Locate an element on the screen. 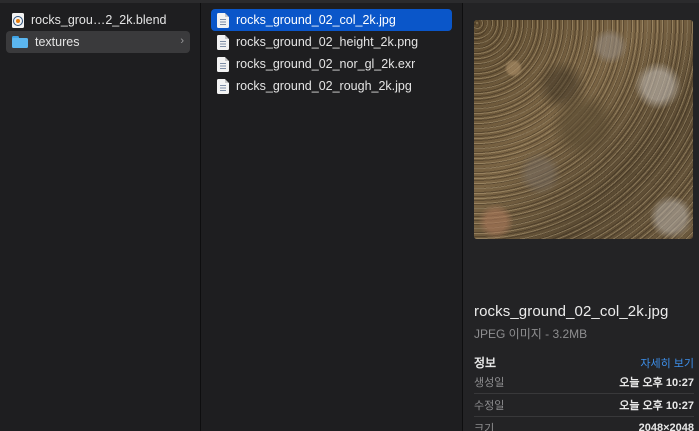 Image resolution: width=699 pixels, height=431 pixels. list-item-file: rocks_ground_02_height_2k.png is located at coordinates (331, 42).